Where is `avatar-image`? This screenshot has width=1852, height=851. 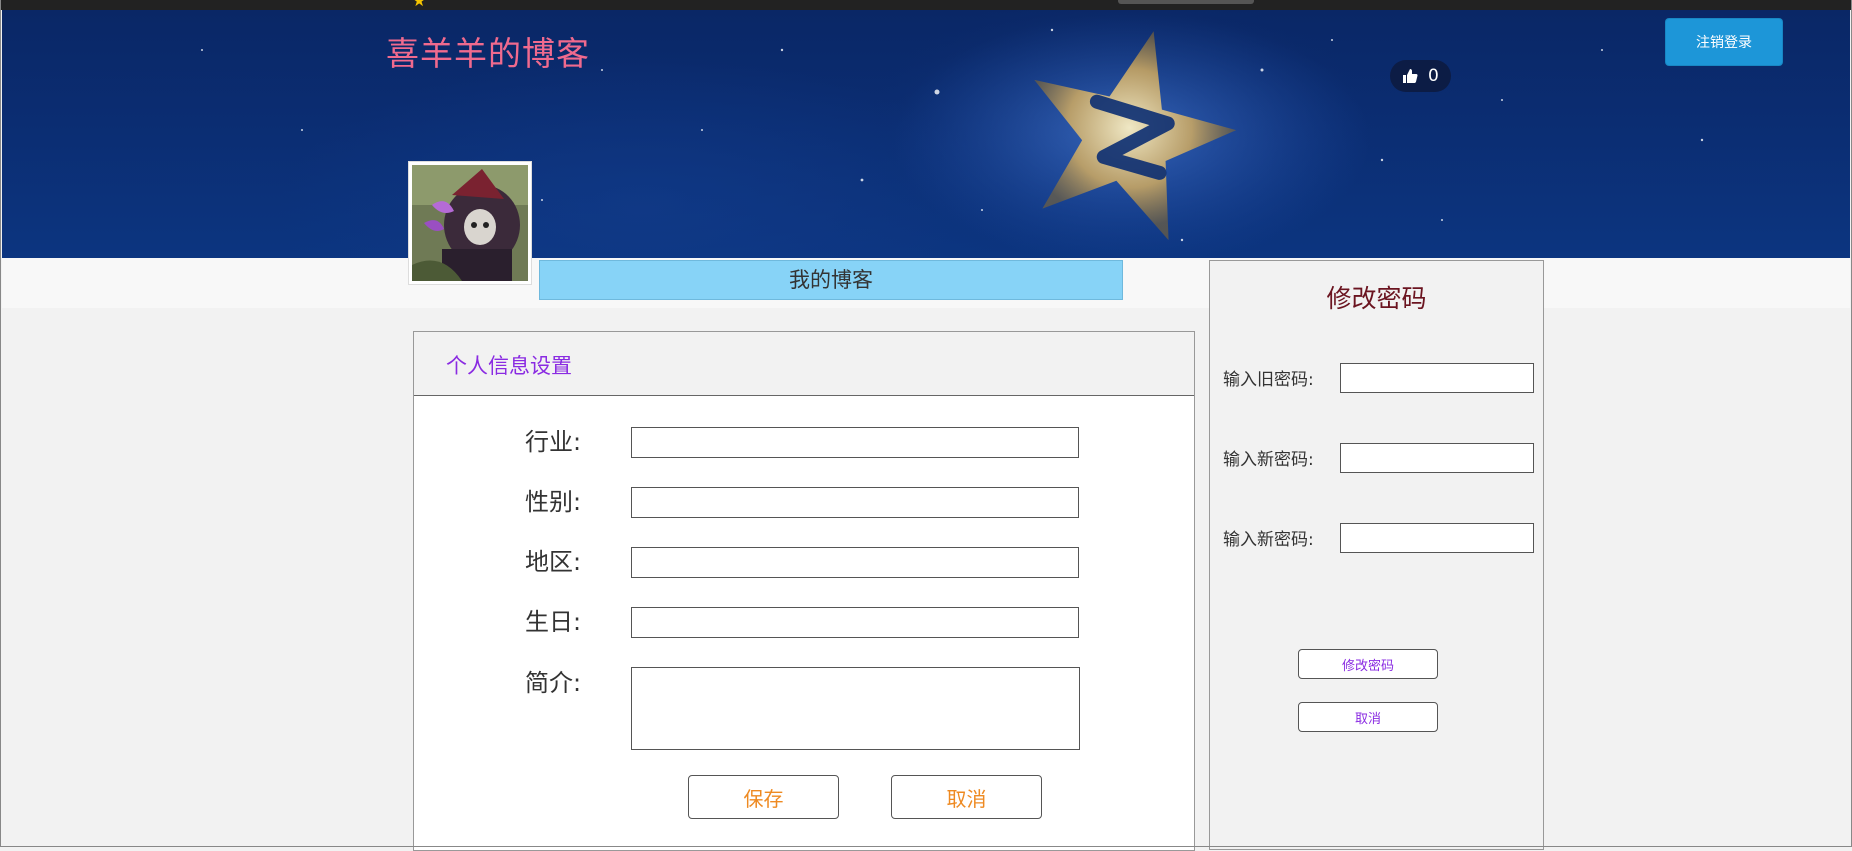 avatar-image is located at coordinates (470, 223).